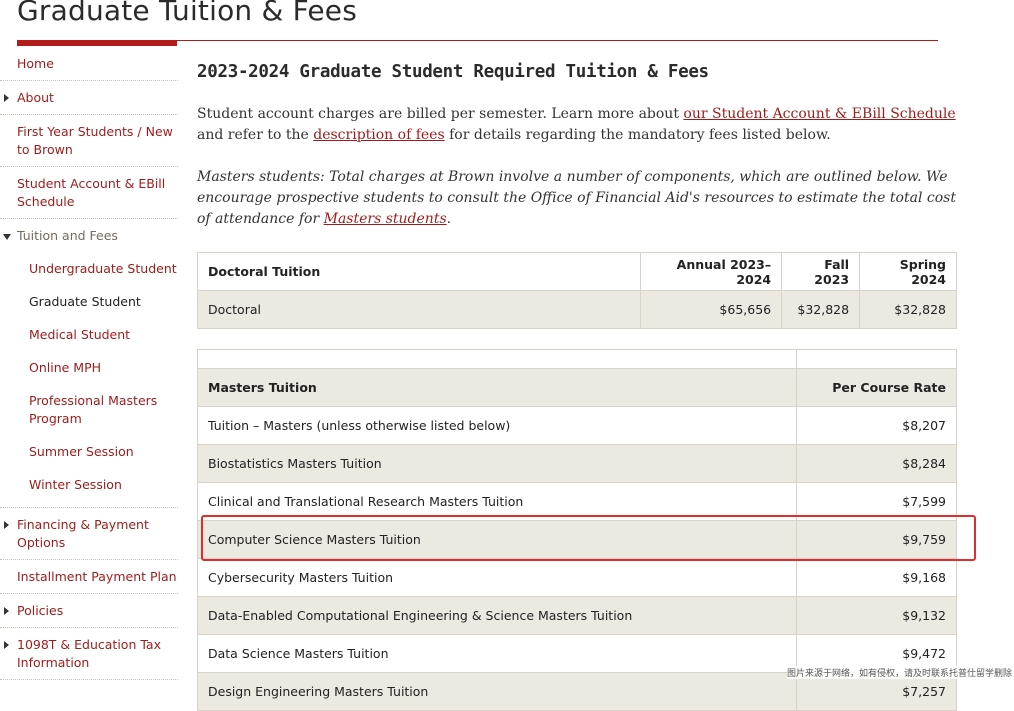 The image size is (1014, 711). Describe the element at coordinates (711, 271) in the screenshot. I see `table-header: Annual 2023–2024` at that location.